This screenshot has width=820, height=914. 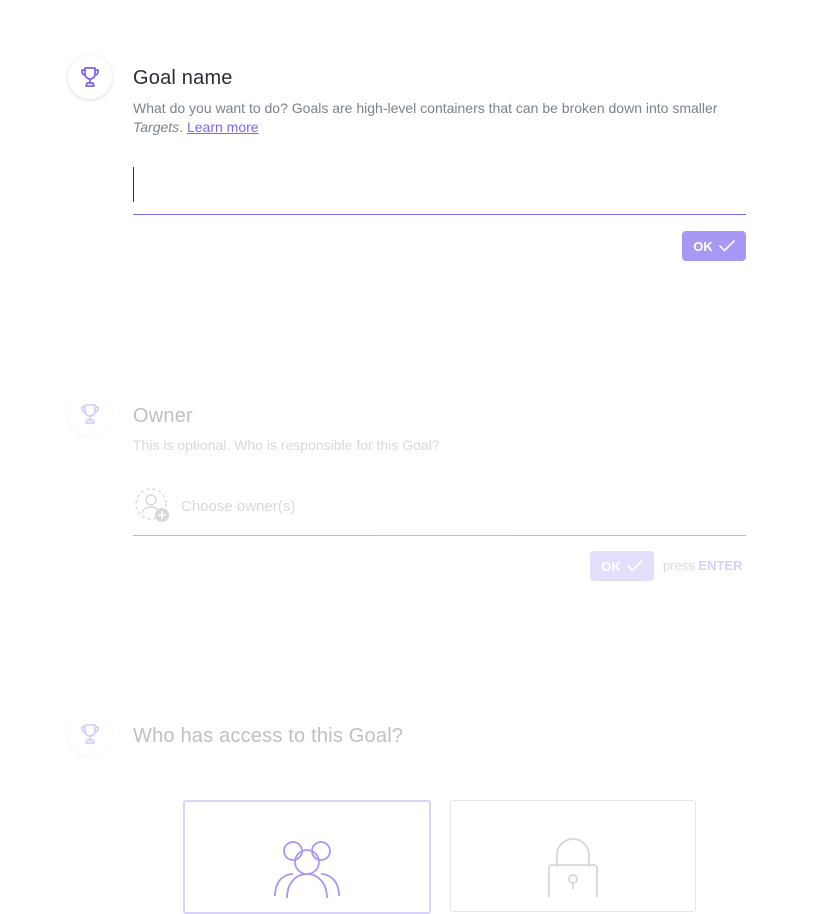 I want to click on goal-name-step-icon, so click(x=90, y=77).